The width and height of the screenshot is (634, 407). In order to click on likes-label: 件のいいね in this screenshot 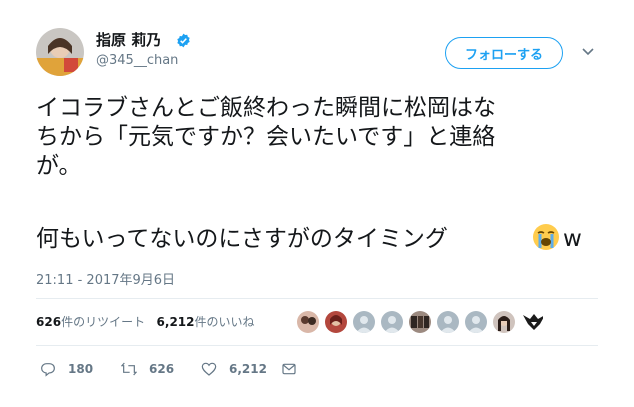, I will do `click(224, 322)`.